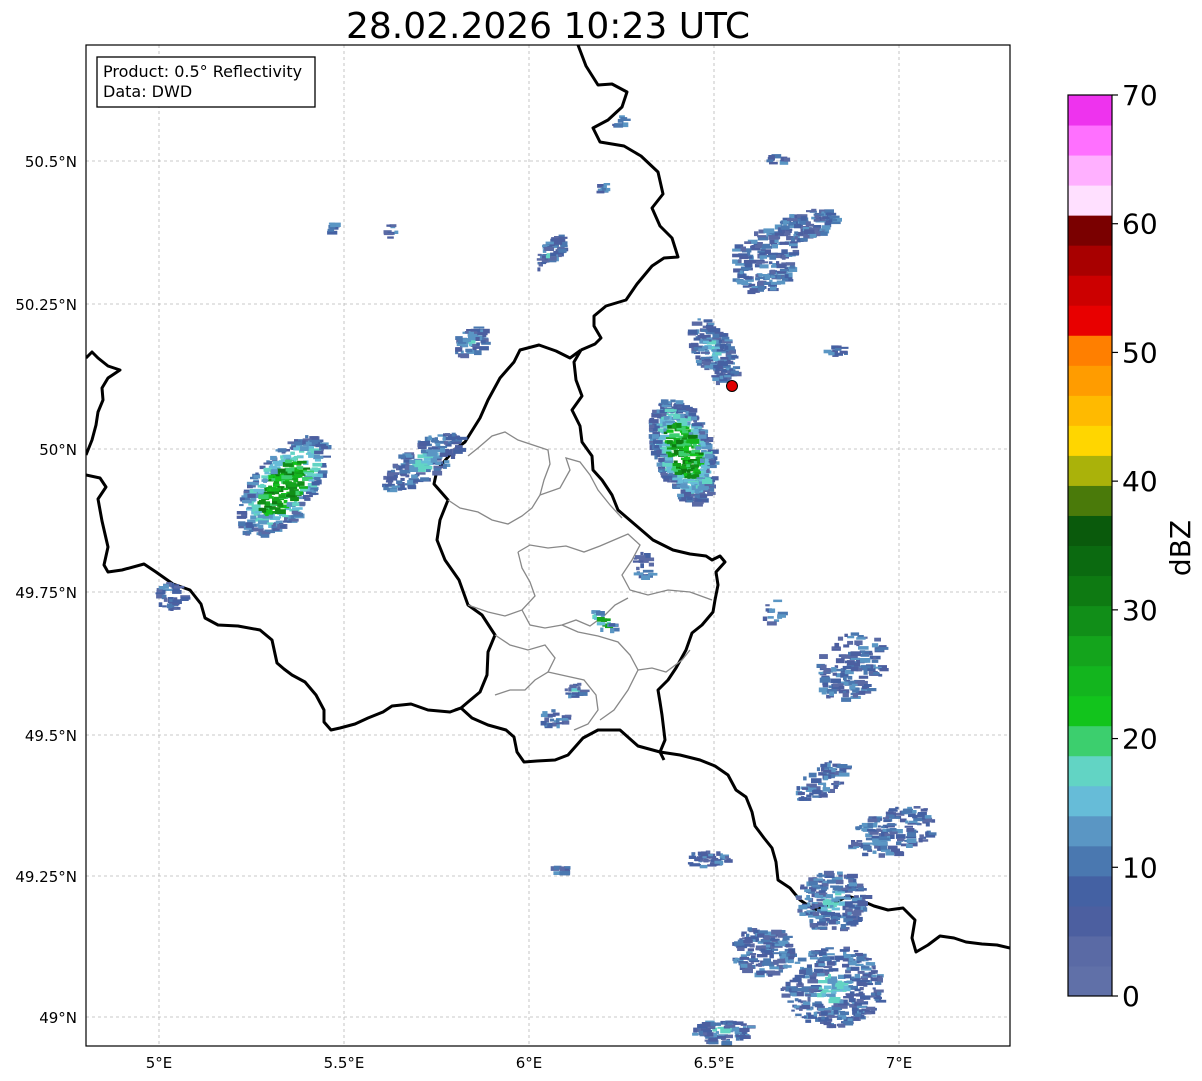 This screenshot has height=1081, width=1202. What do you see at coordinates (899, 1063) in the screenshot?
I see `x-tick-label: 7°E` at bounding box center [899, 1063].